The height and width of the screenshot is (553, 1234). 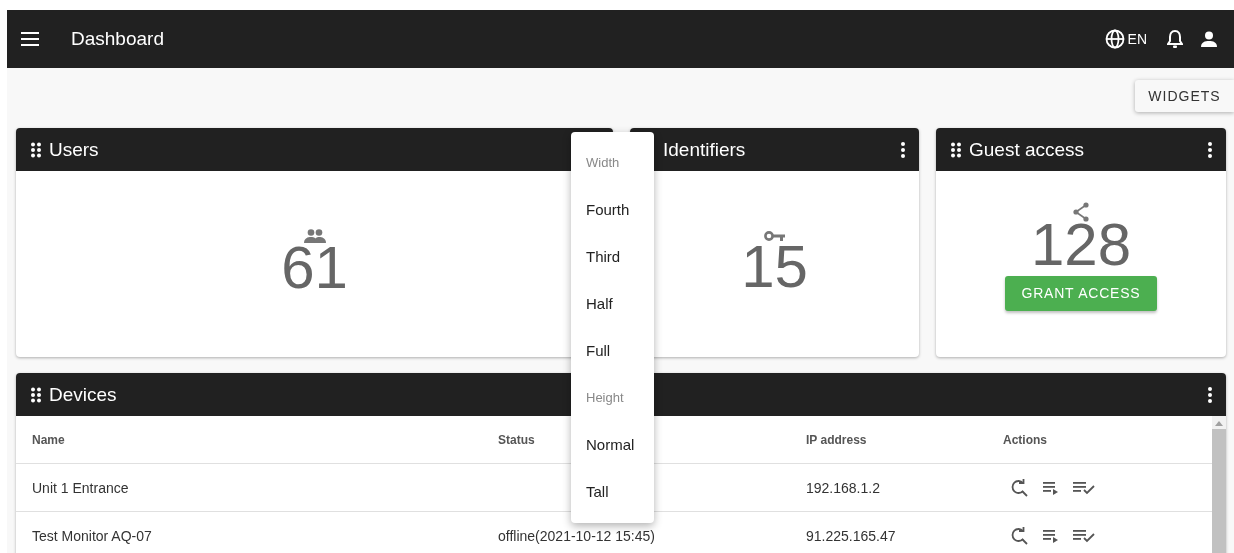 What do you see at coordinates (83, 394) in the screenshot?
I see `card-title: Devices` at bounding box center [83, 394].